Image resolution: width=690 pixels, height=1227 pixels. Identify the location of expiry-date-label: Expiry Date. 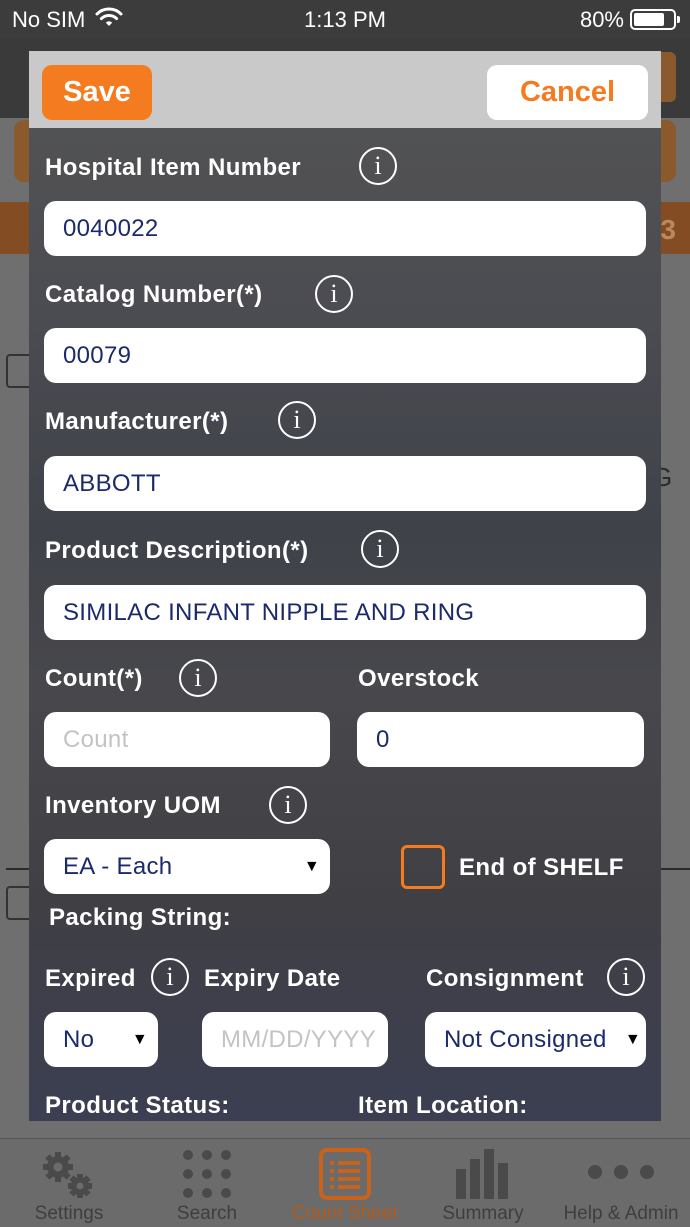
(272, 978).